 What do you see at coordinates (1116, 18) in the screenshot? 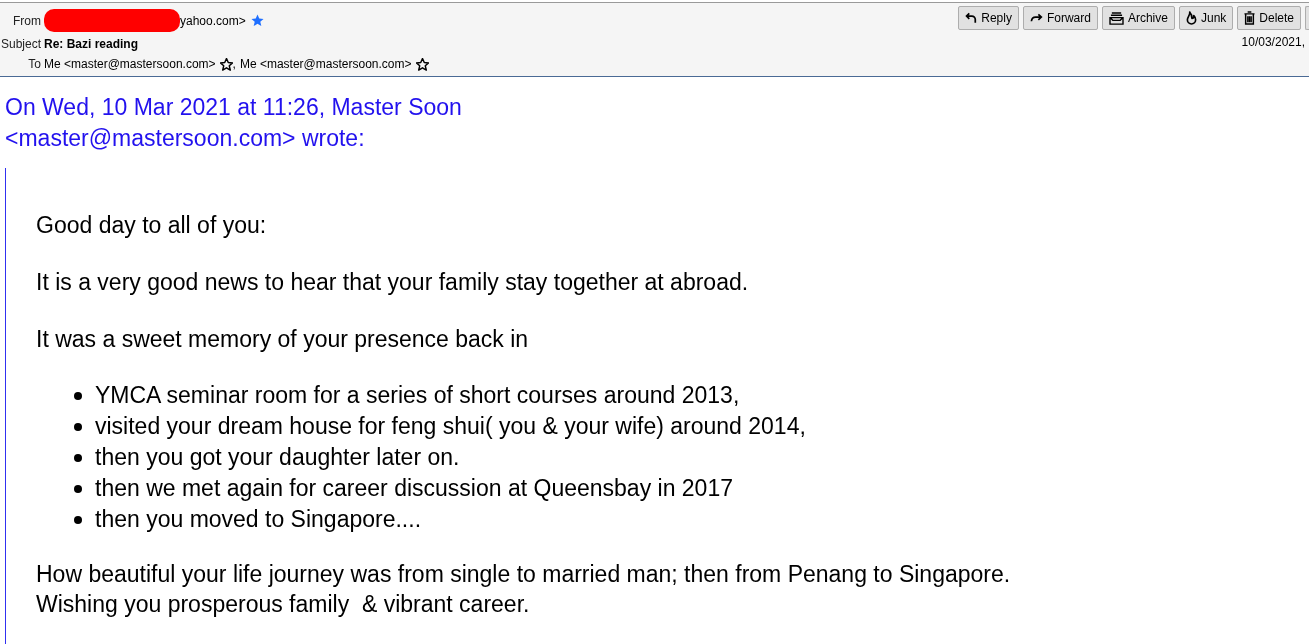
I see `archive-tray-icon` at bounding box center [1116, 18].